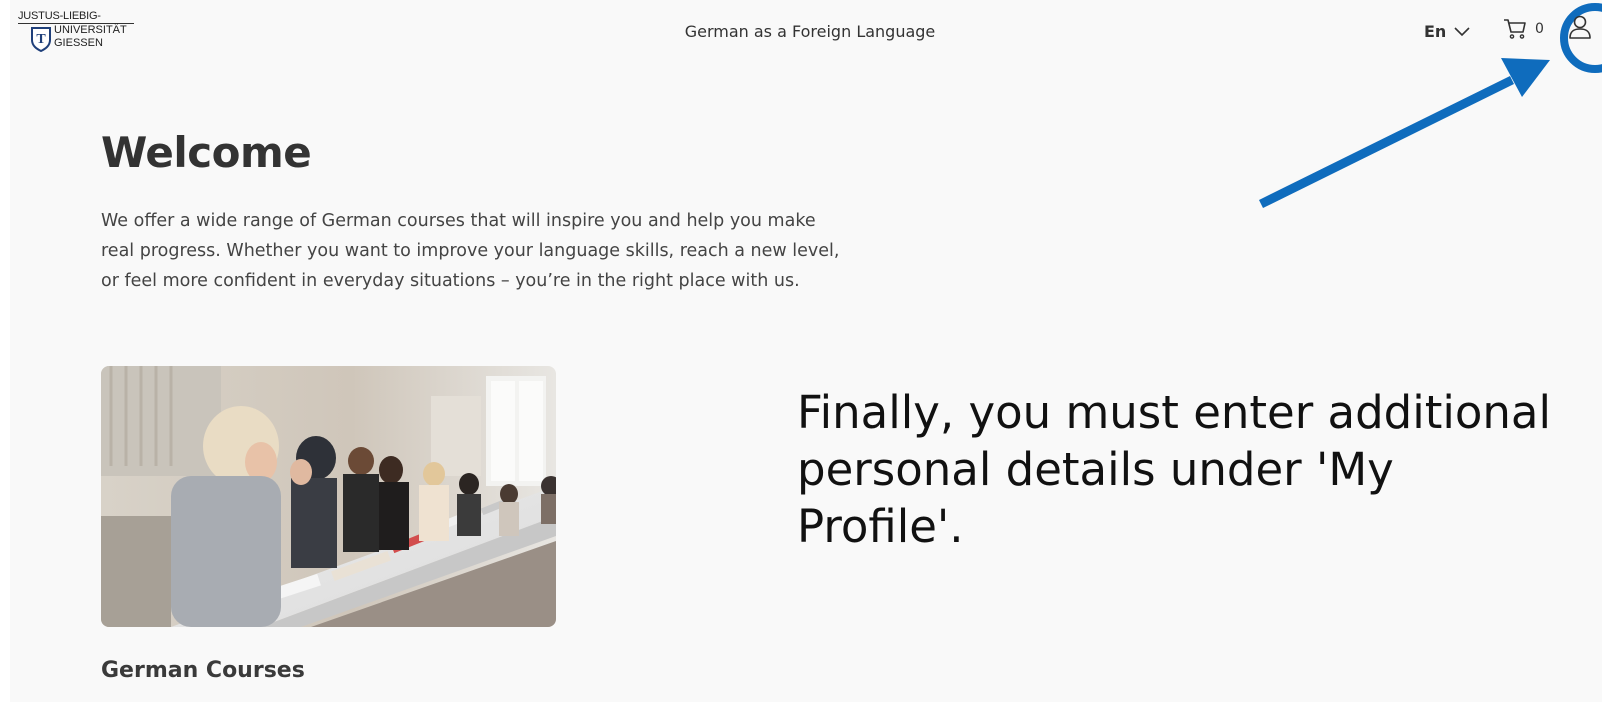 The image size is (1602, 702). I want to click on site-title: German as a Foreign Language, so click(810, 31).